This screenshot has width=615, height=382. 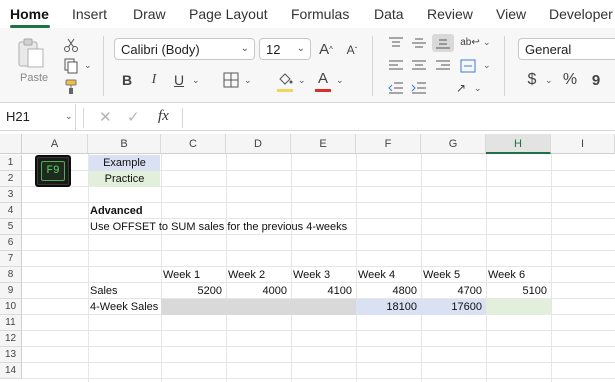 What do you see at coordinates (487, 65) in the screenshot?
I see `merge-chevron-down-icon: ⌄` at bounding box center [487, 65].